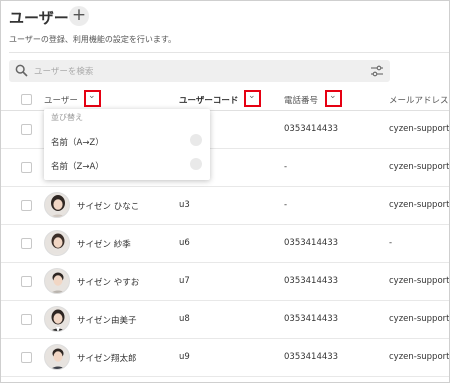 The height and width of the screenshot is (383, 450). I want to click on user-name: サイゼン由美子, so click(107, 321).